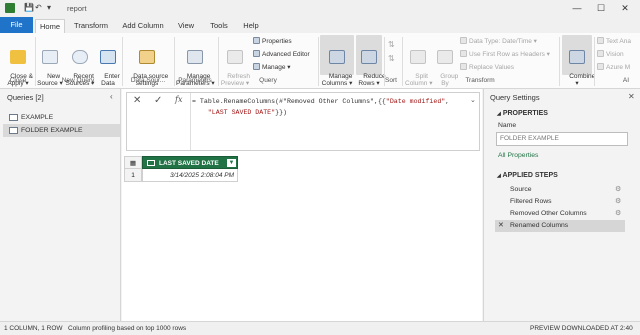  Describe the element at coordinates (272, 41) in the screenshot. I see `properties-button: Properties` at that location.